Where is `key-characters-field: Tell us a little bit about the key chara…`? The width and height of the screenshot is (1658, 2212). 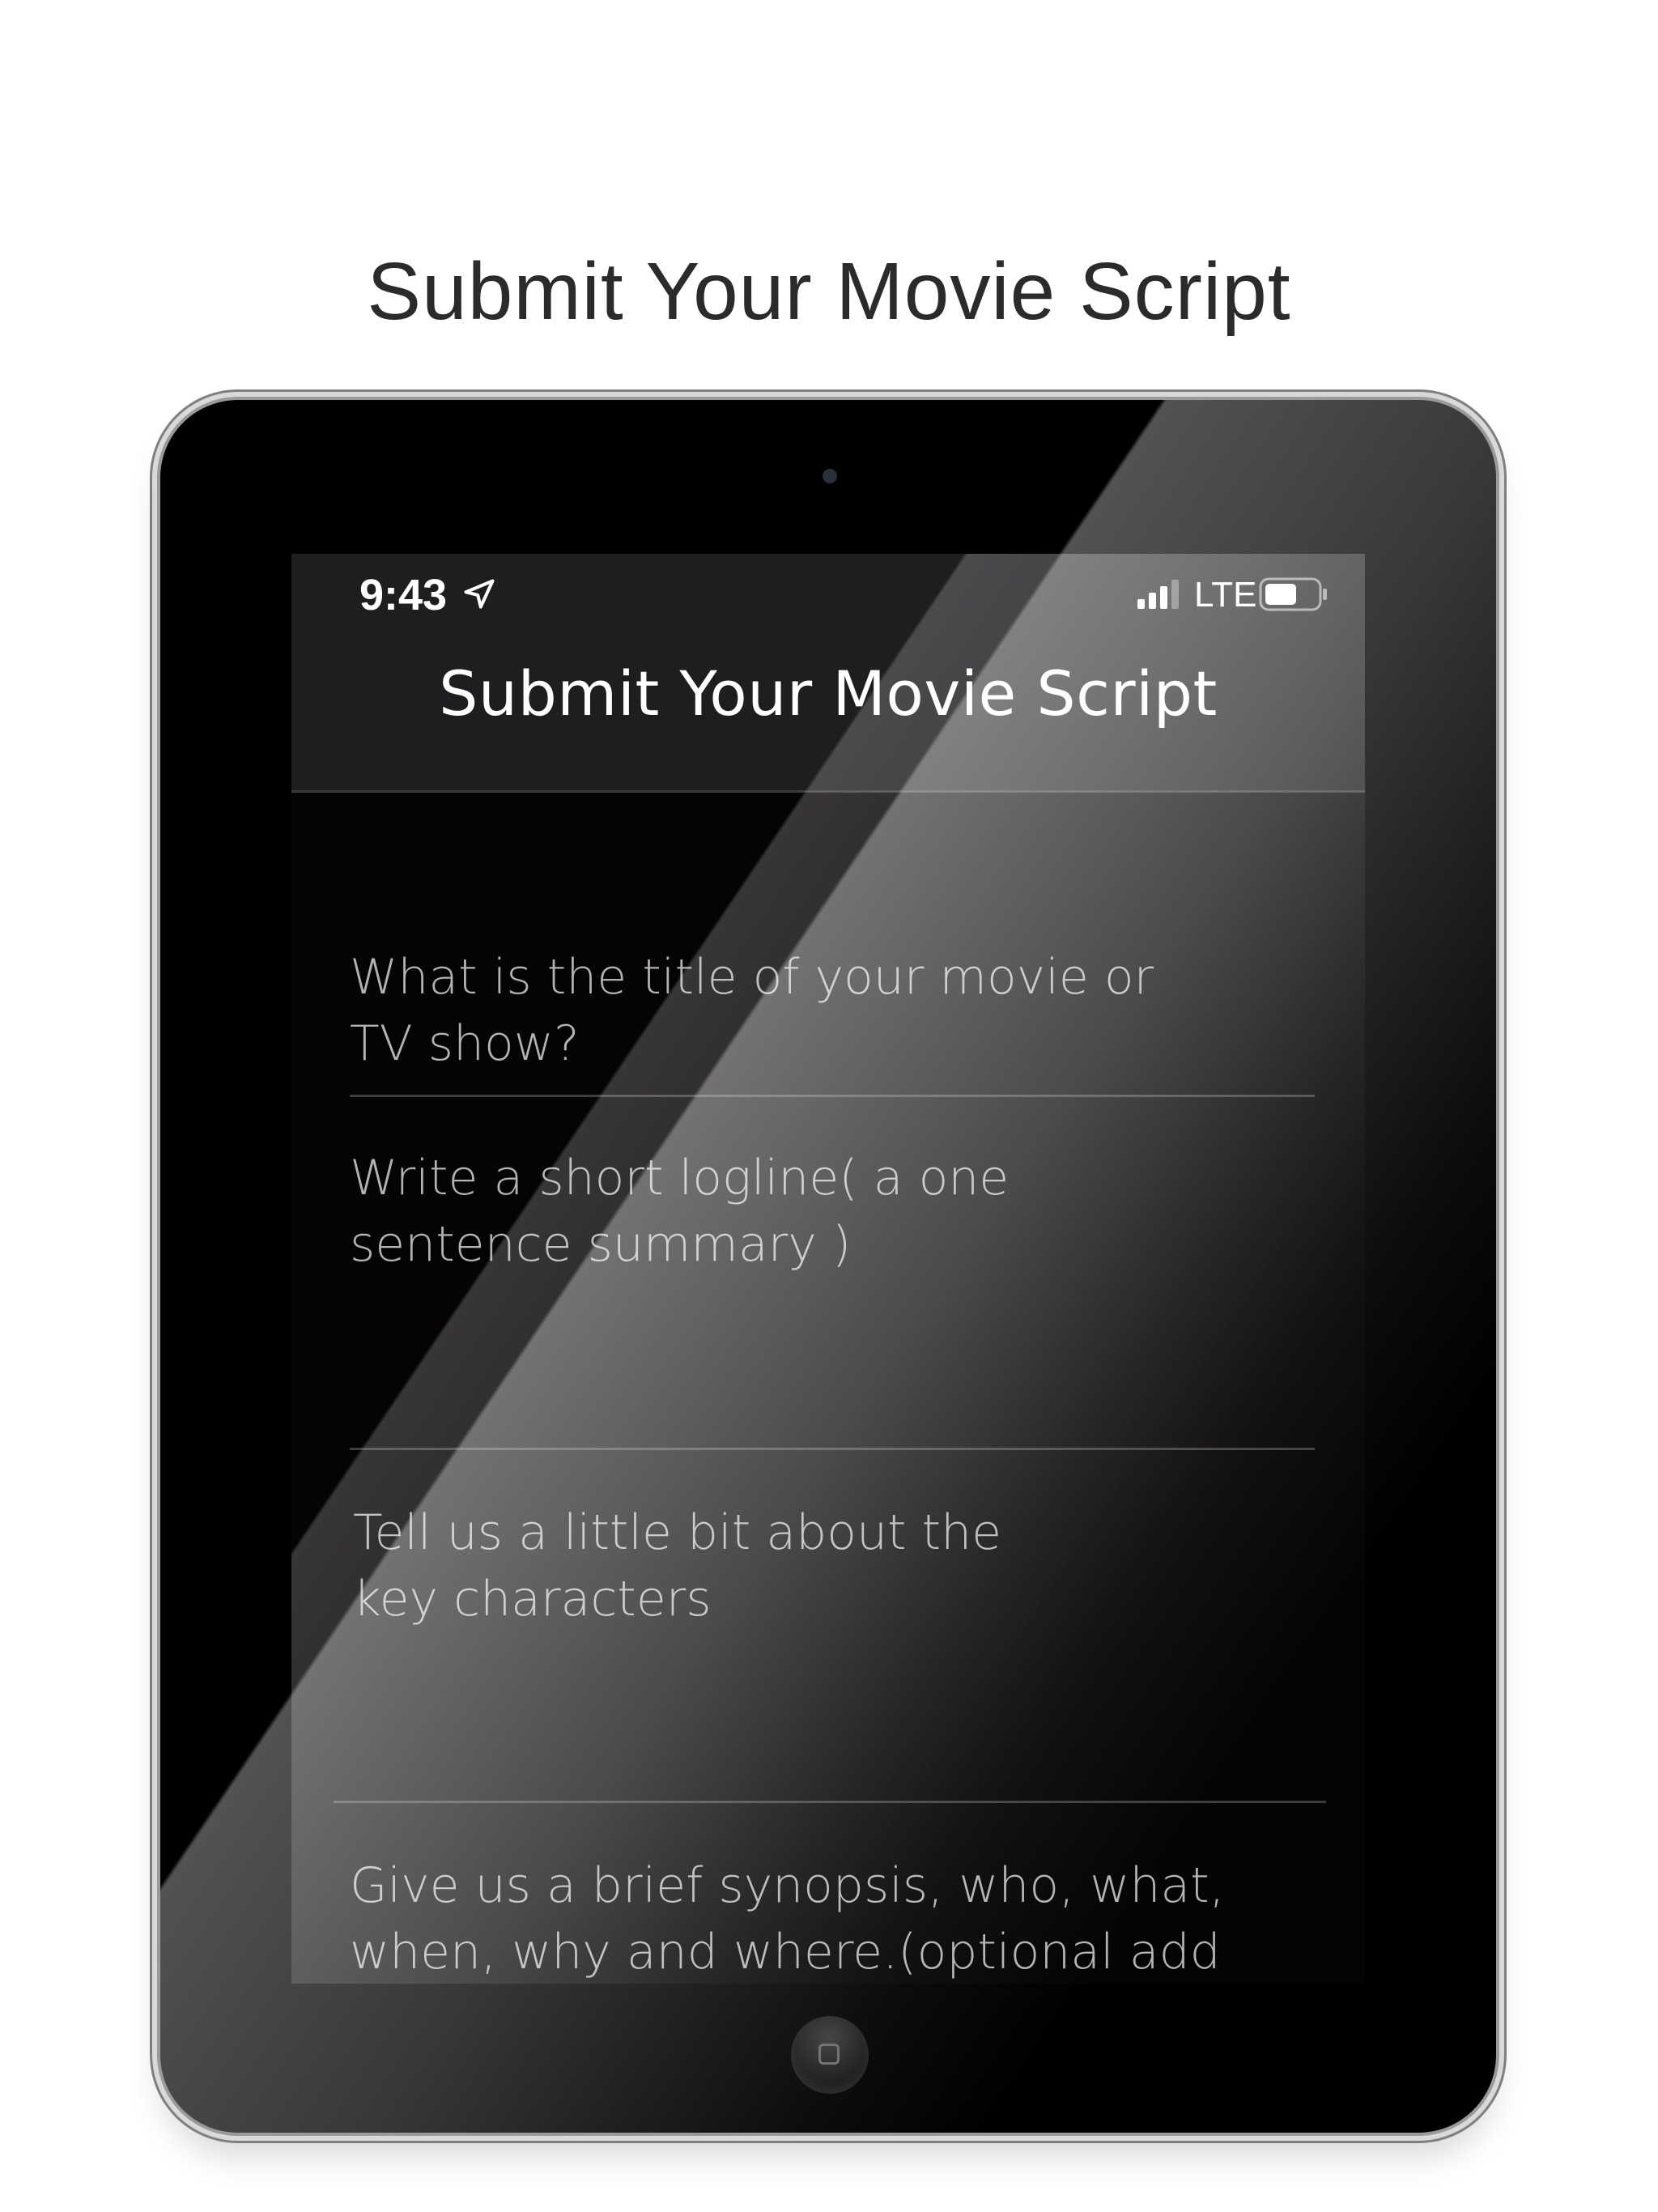
key-characters-field: Tell us a little bit about the key chara… is located at coordinates (838, 1565).